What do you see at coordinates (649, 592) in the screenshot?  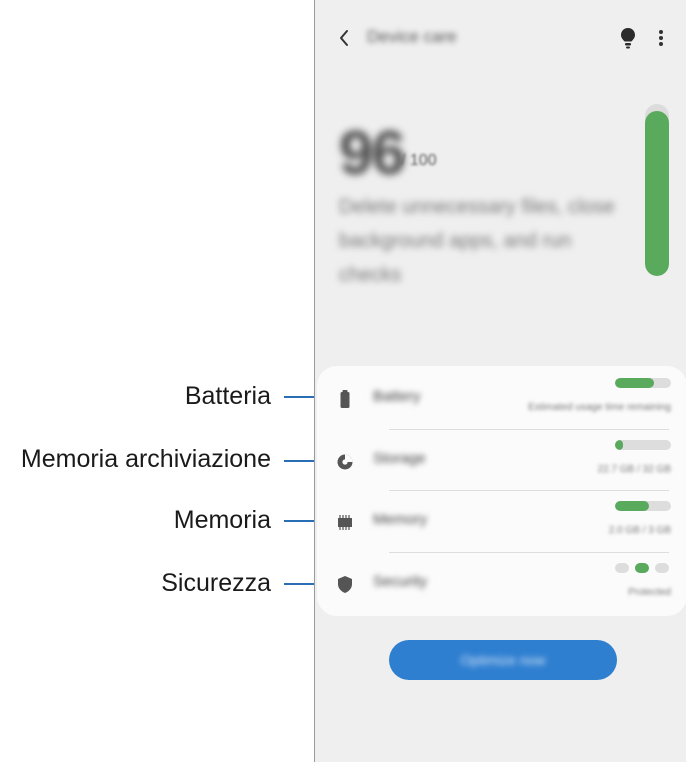 I see `security-detail: Protected` at bounding box center [649, 592].